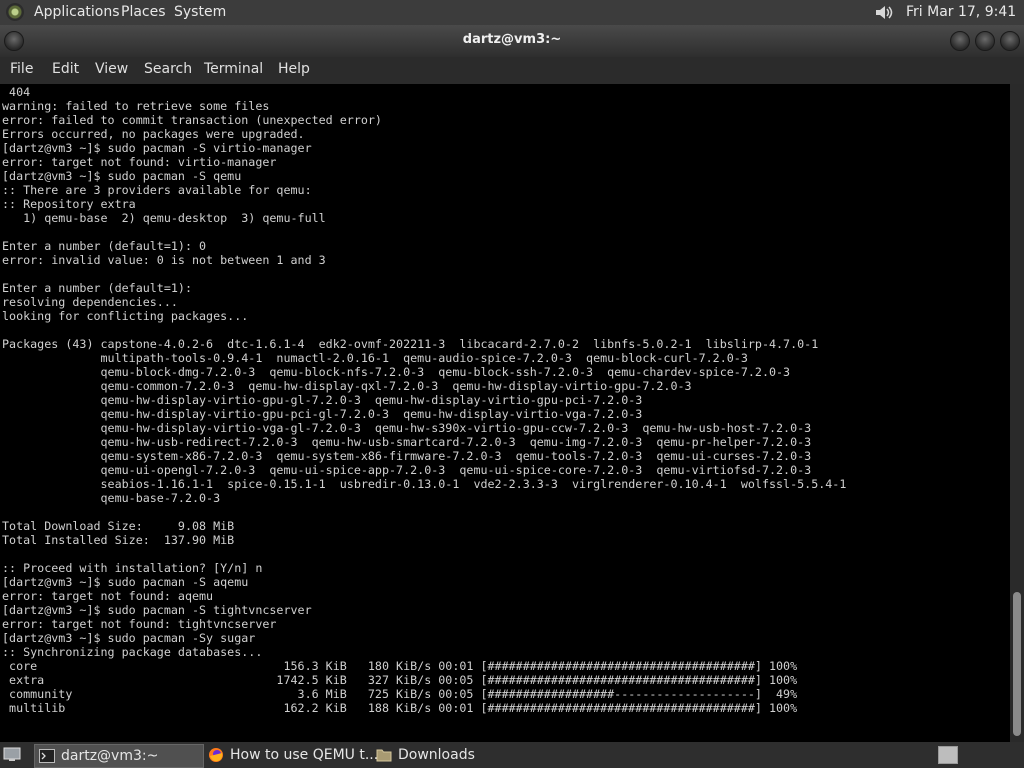 The width and height of the screenshot is (1024, 768). Describe the element at coordinates (132, 568) in the screenshot. I see `terminal-line: :: Proceed with installation? [Y/n] n` at that location.